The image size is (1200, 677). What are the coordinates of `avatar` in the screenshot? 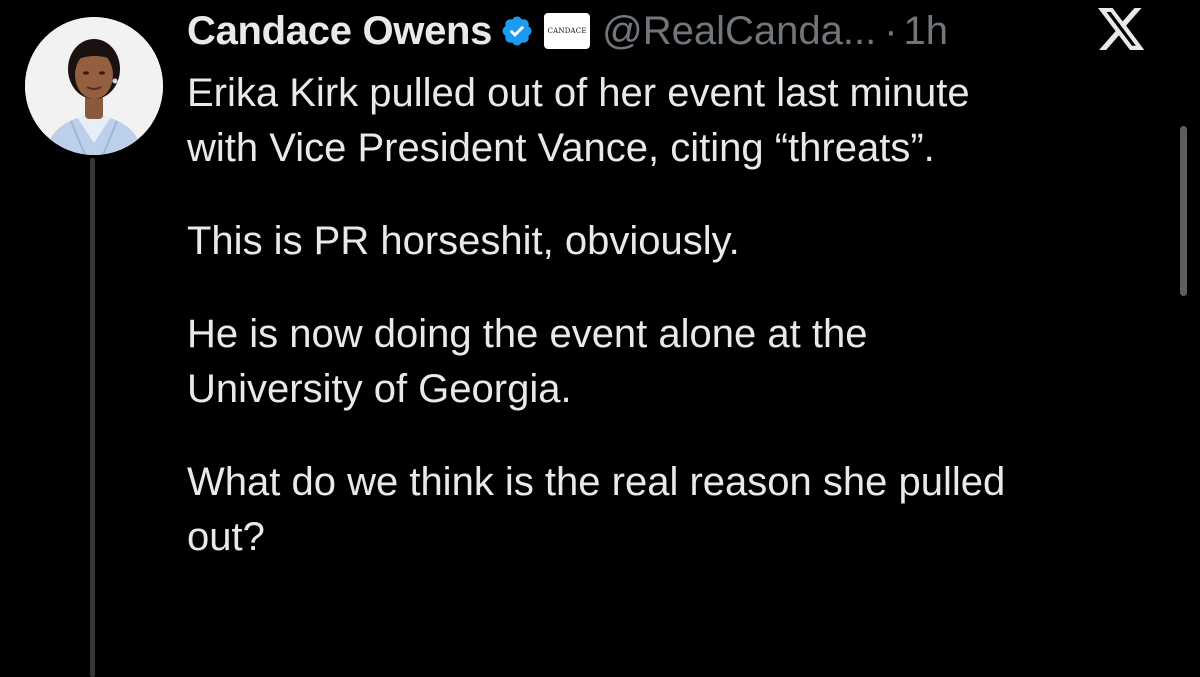 It's located at (94, 86).